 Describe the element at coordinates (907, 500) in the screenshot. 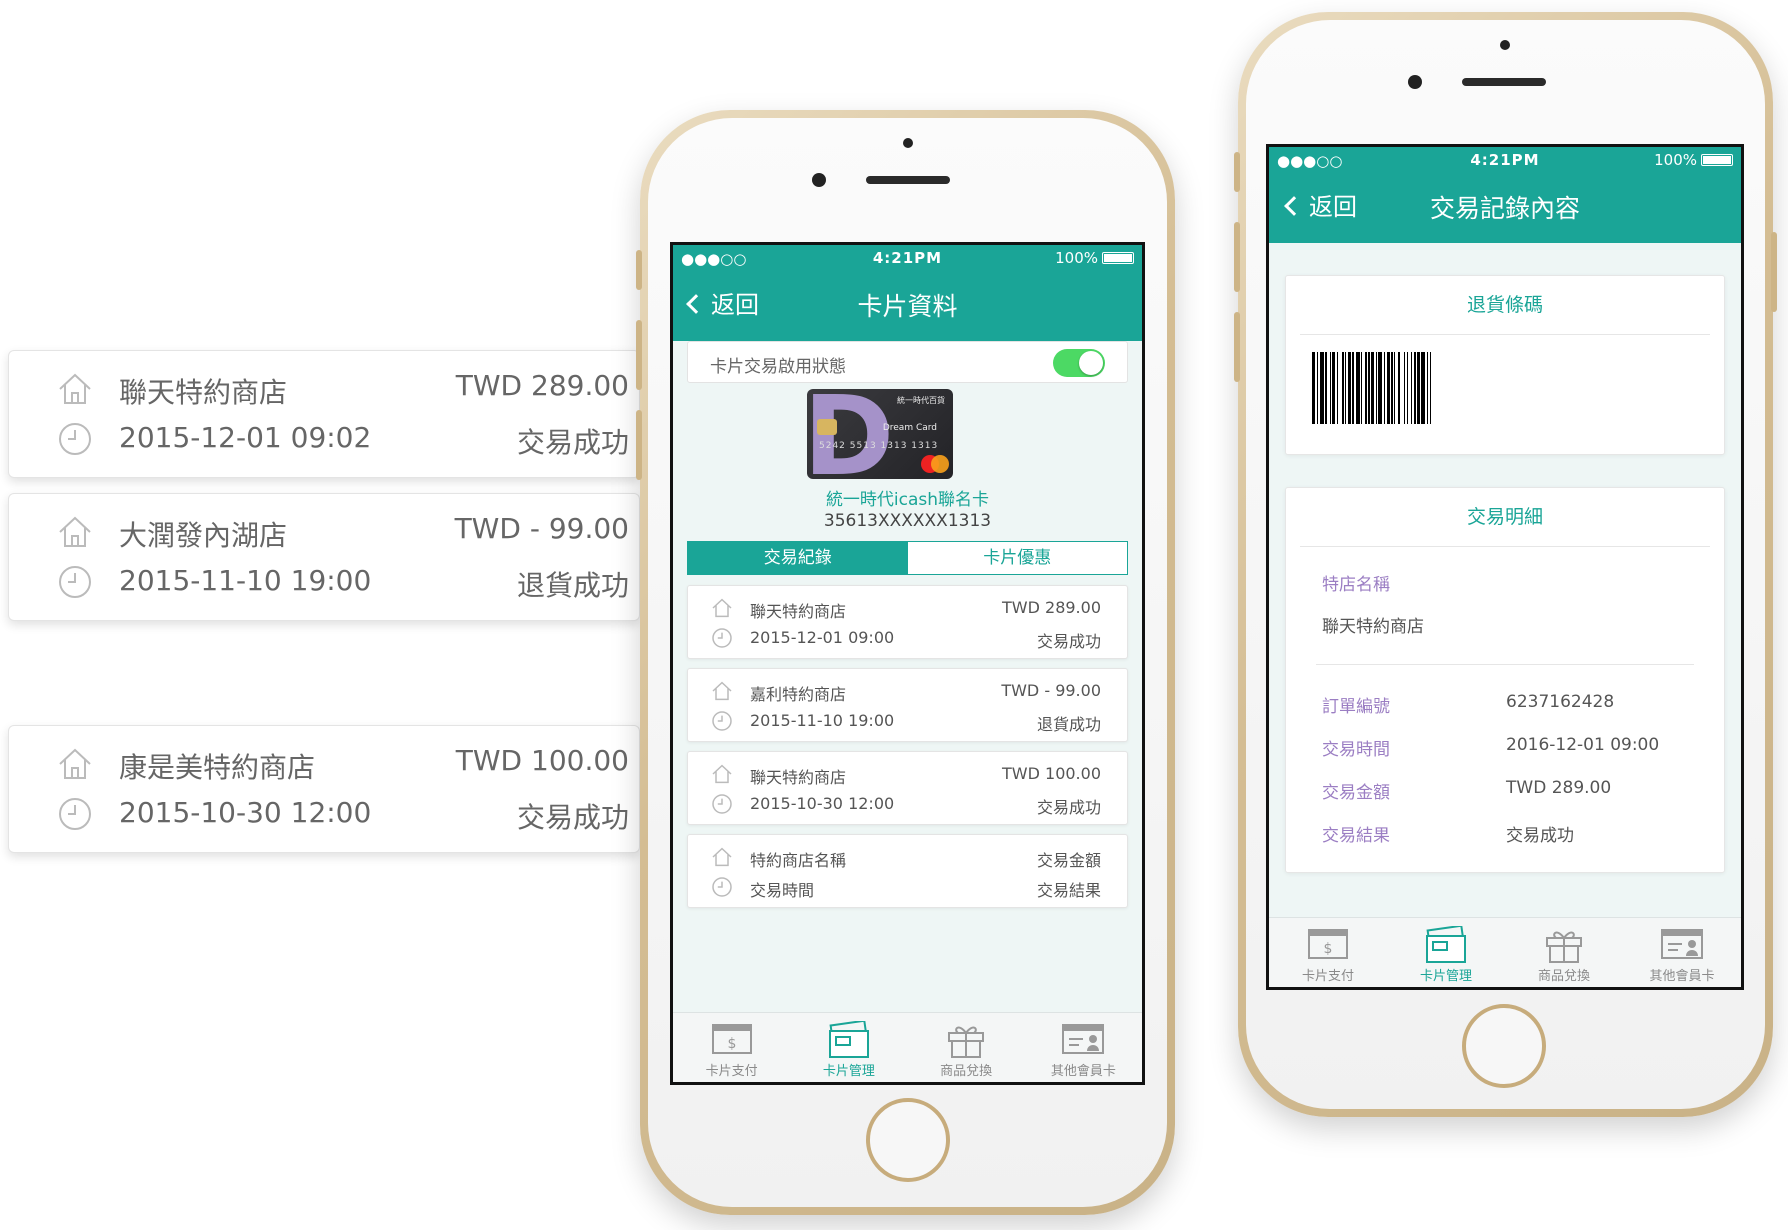

I see `card-name: 統一時代icash聯名卡` at that location.